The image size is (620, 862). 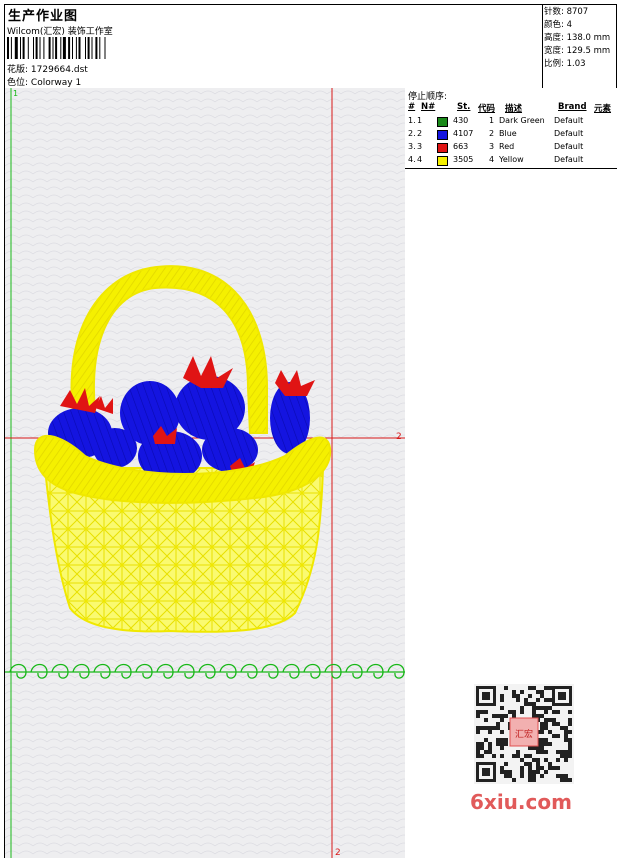 What do you see at coordinates (412, 159) in the screenshot?
I see `row-number: 4.` at bounding box center [412, 159].